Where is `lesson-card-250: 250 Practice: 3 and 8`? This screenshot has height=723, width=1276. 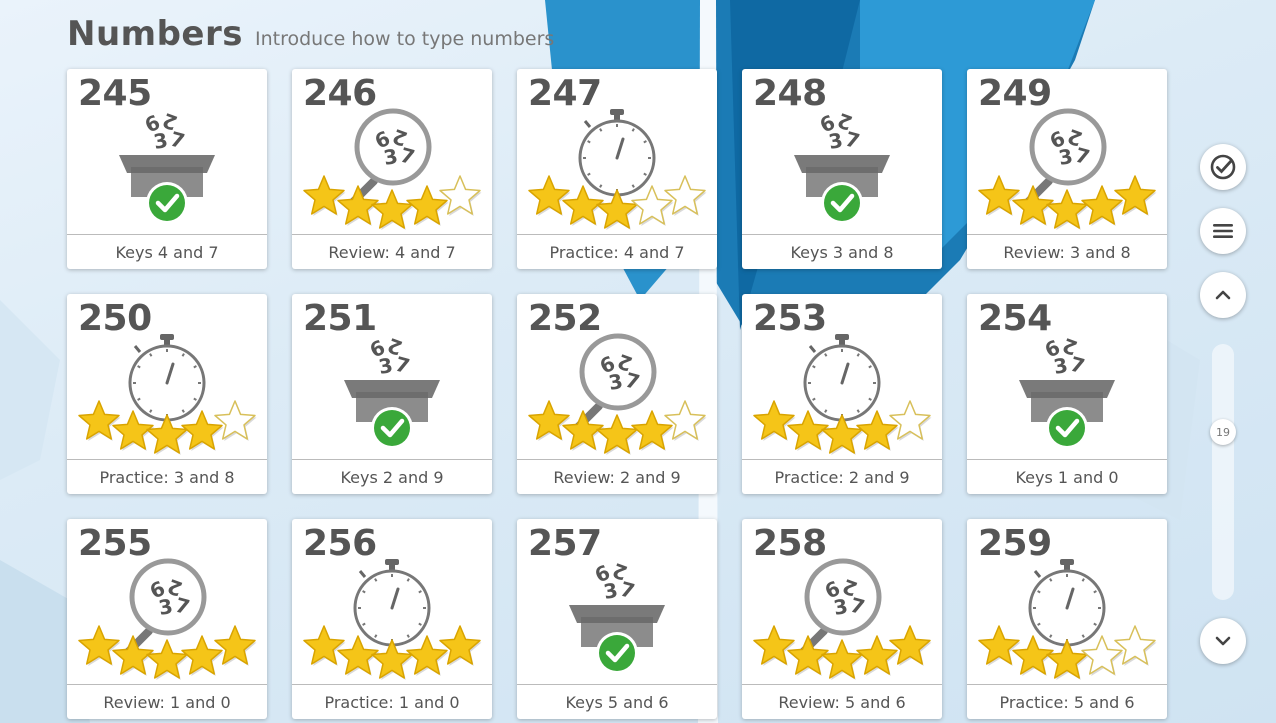 lesson-card-250: 250 Practice: 3 and 8 is located at coordinates (167, 394).